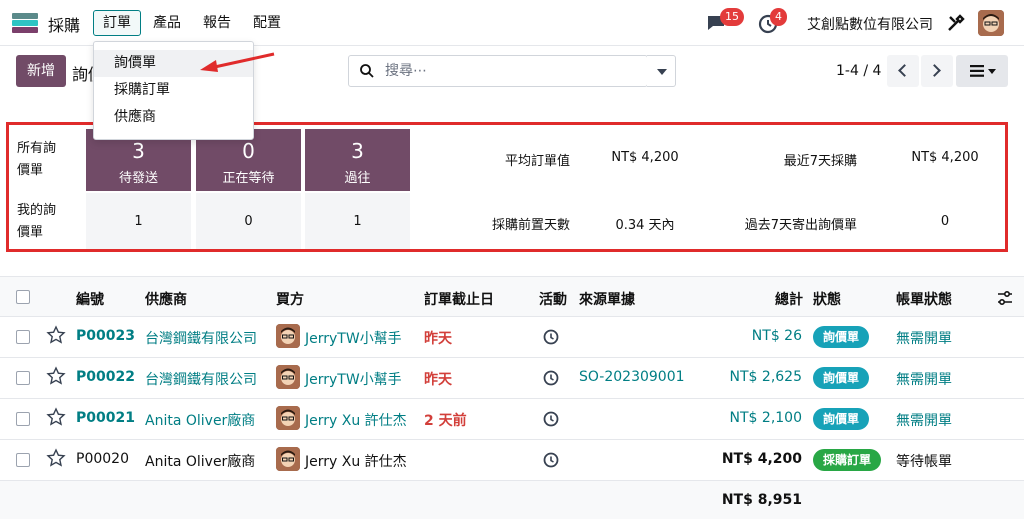  I want to click on header-activity: 活動, so click(553, 299).